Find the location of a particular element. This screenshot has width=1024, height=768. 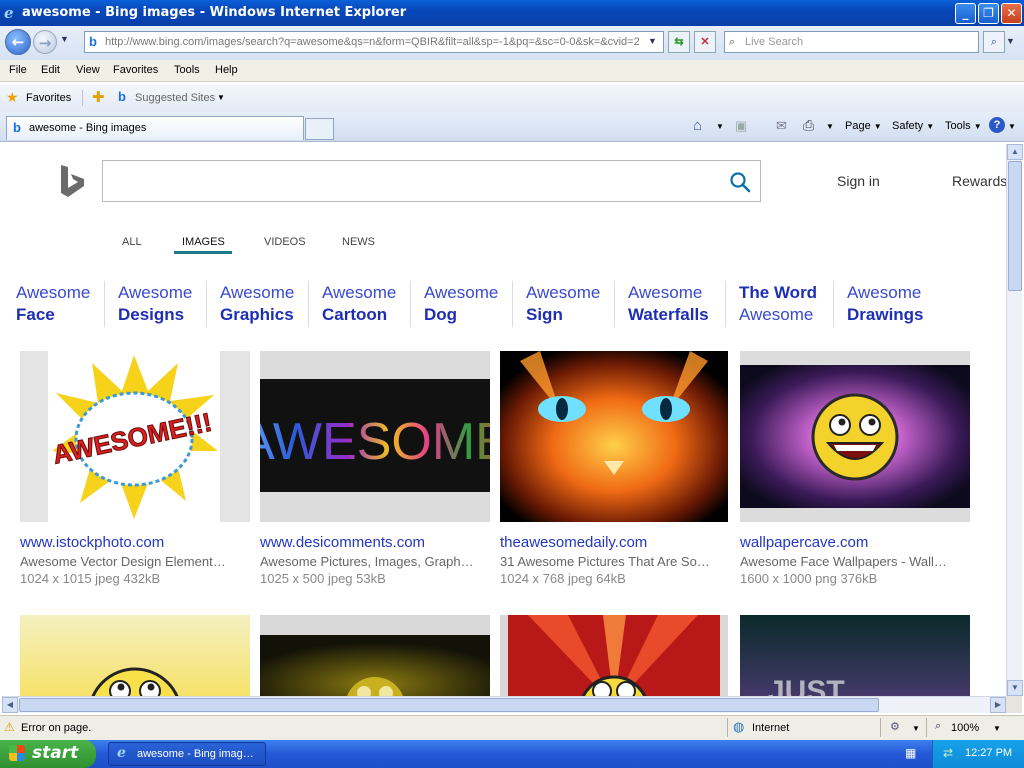

related-search-item: Awesome Cartoon is located at coordinates (372, 304).